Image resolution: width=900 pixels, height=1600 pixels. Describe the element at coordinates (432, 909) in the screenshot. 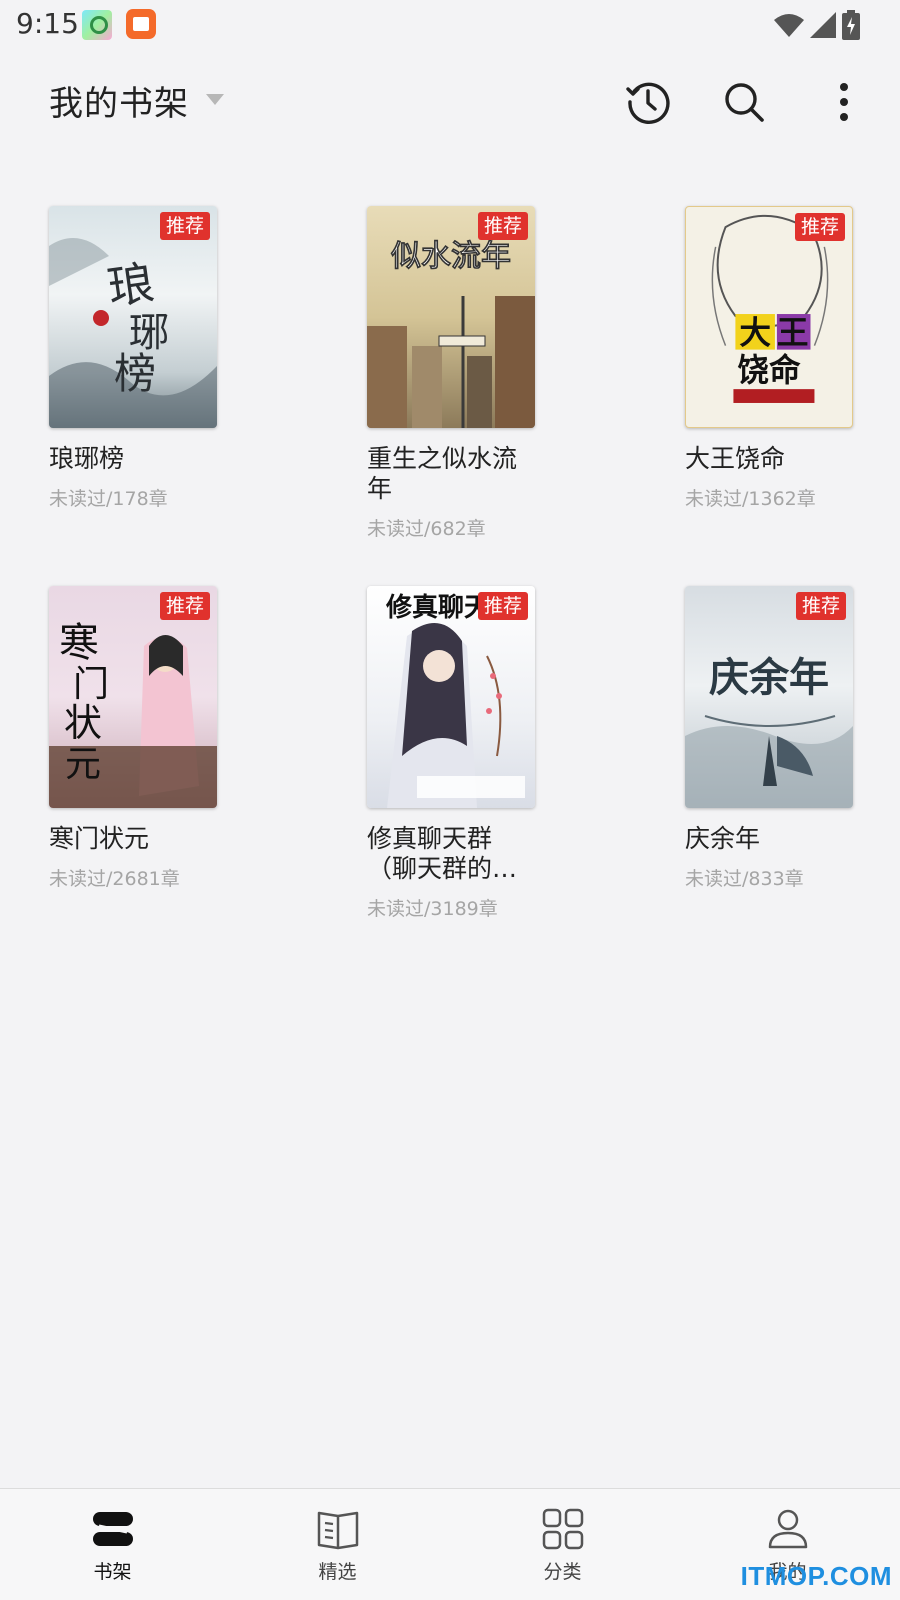

I see `book-progress: 未读过/3189章` at that location.